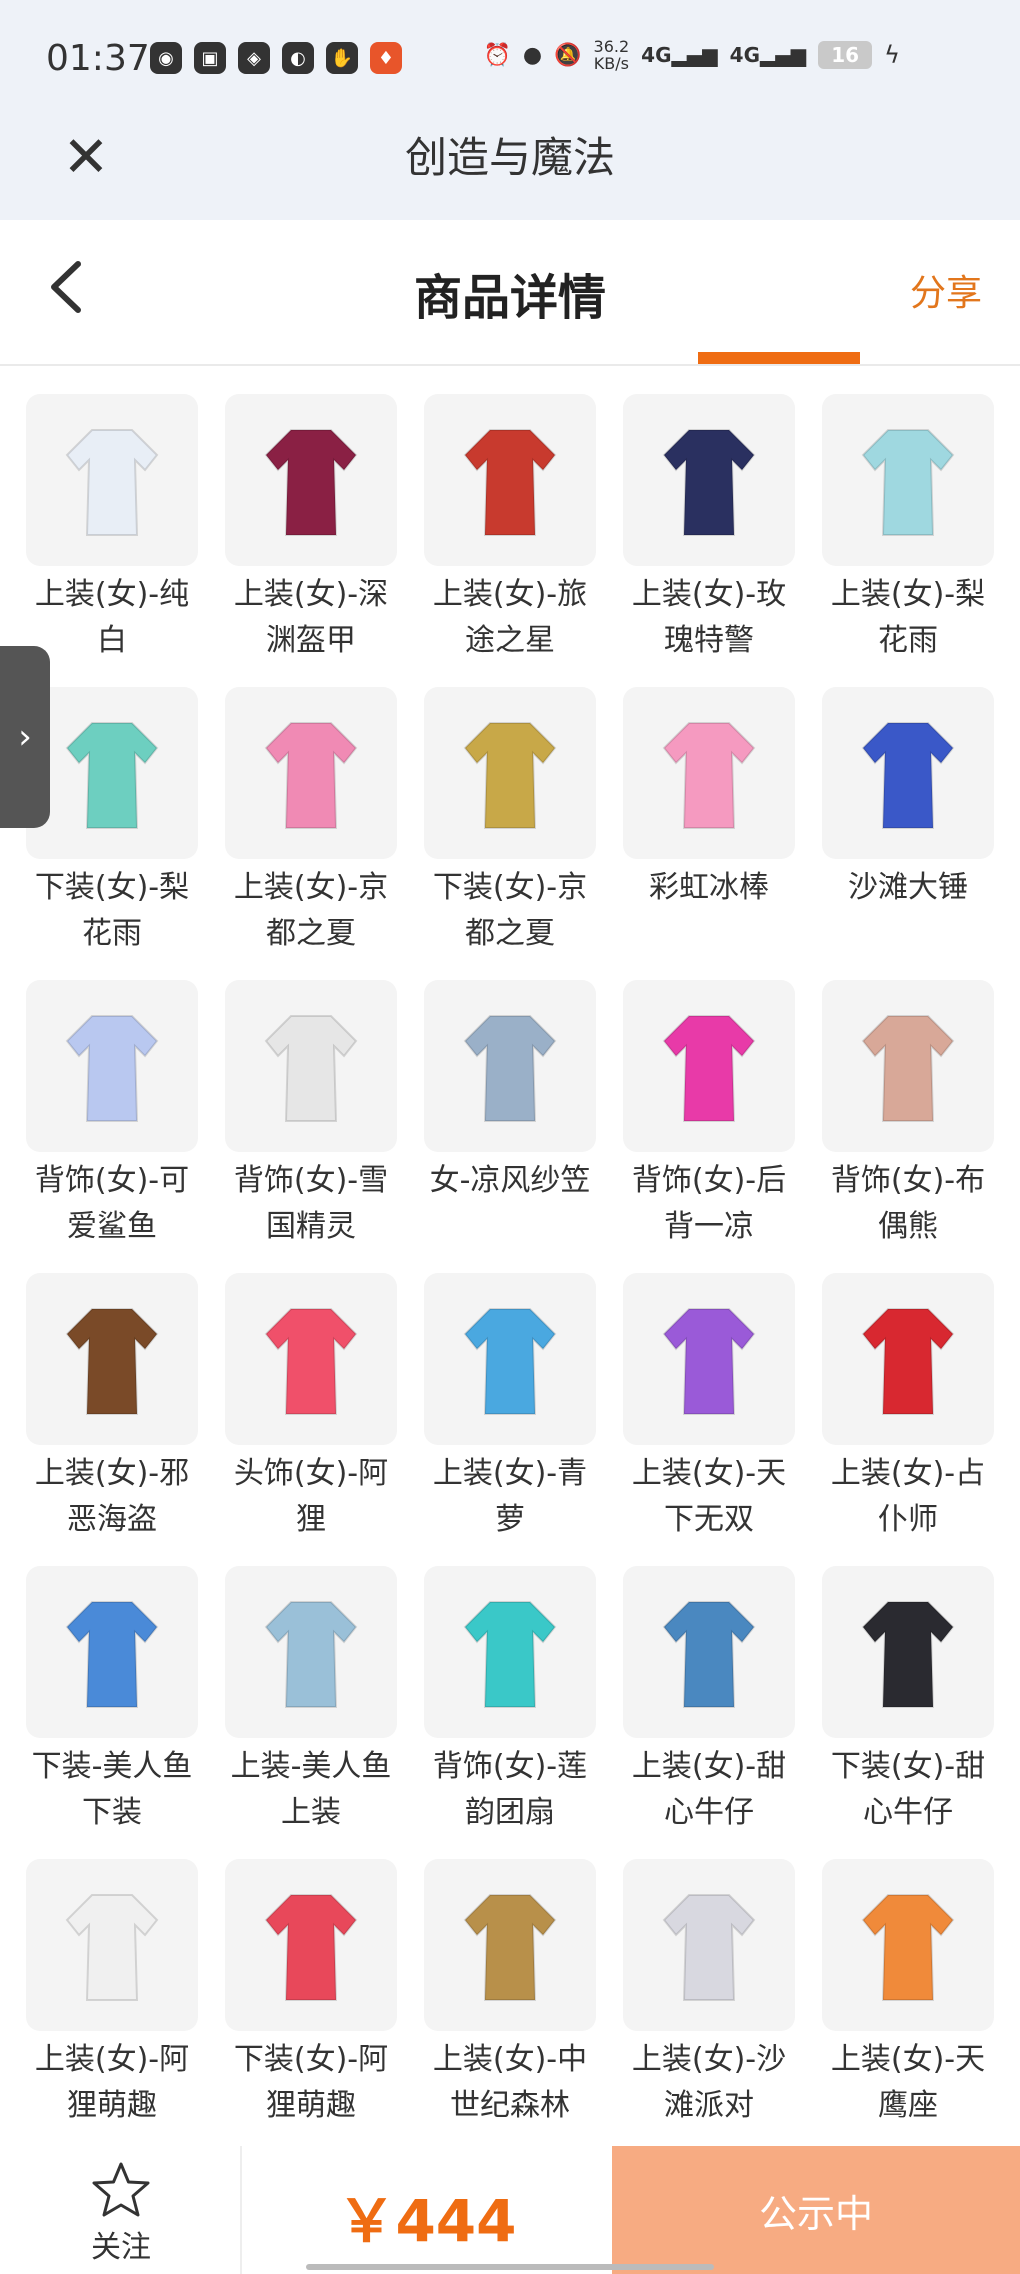 The height and width of the screenshot is (2274, 1020). What do you see at coordinates (532, 55) in the screenshot?
I see `mic-icon: ●` at bounding box center [532, 55].